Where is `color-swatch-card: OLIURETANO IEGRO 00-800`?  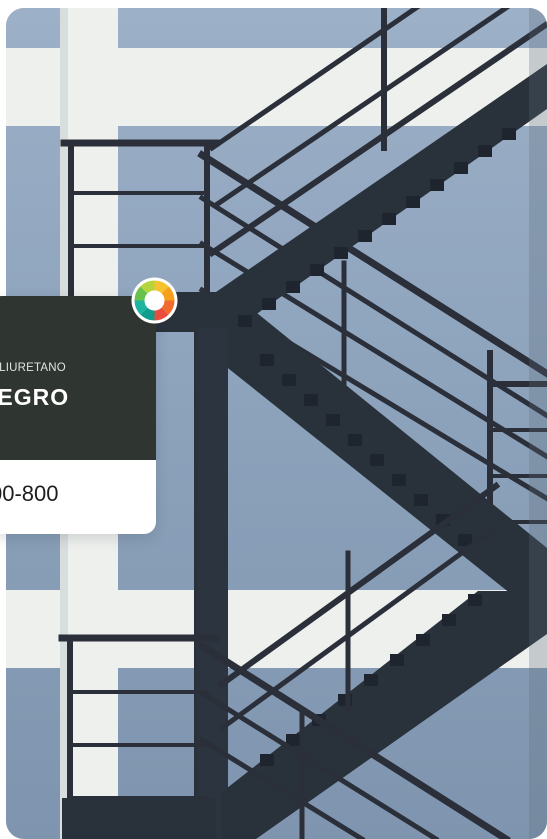 color-swatch-card: OLIURETANO IEGRO 00-800 is located at coordinates (78, 415).